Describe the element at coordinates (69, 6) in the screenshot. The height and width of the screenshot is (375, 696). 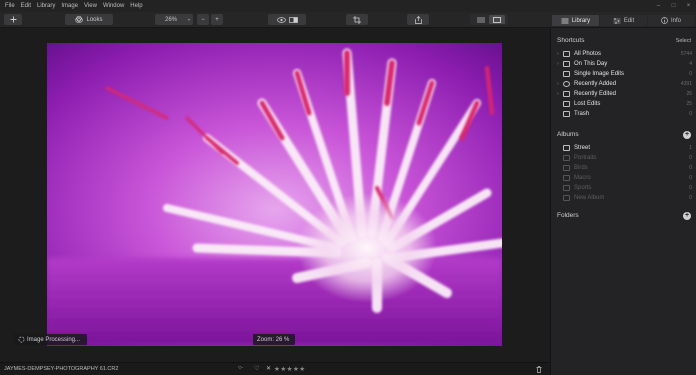
I see `menu-image: Image` at that location.